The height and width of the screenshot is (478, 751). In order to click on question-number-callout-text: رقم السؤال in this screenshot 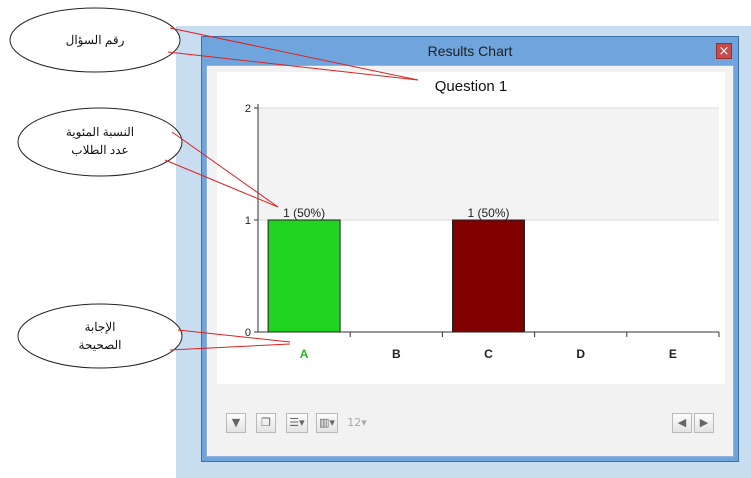, I will do `click(95, 40)`.